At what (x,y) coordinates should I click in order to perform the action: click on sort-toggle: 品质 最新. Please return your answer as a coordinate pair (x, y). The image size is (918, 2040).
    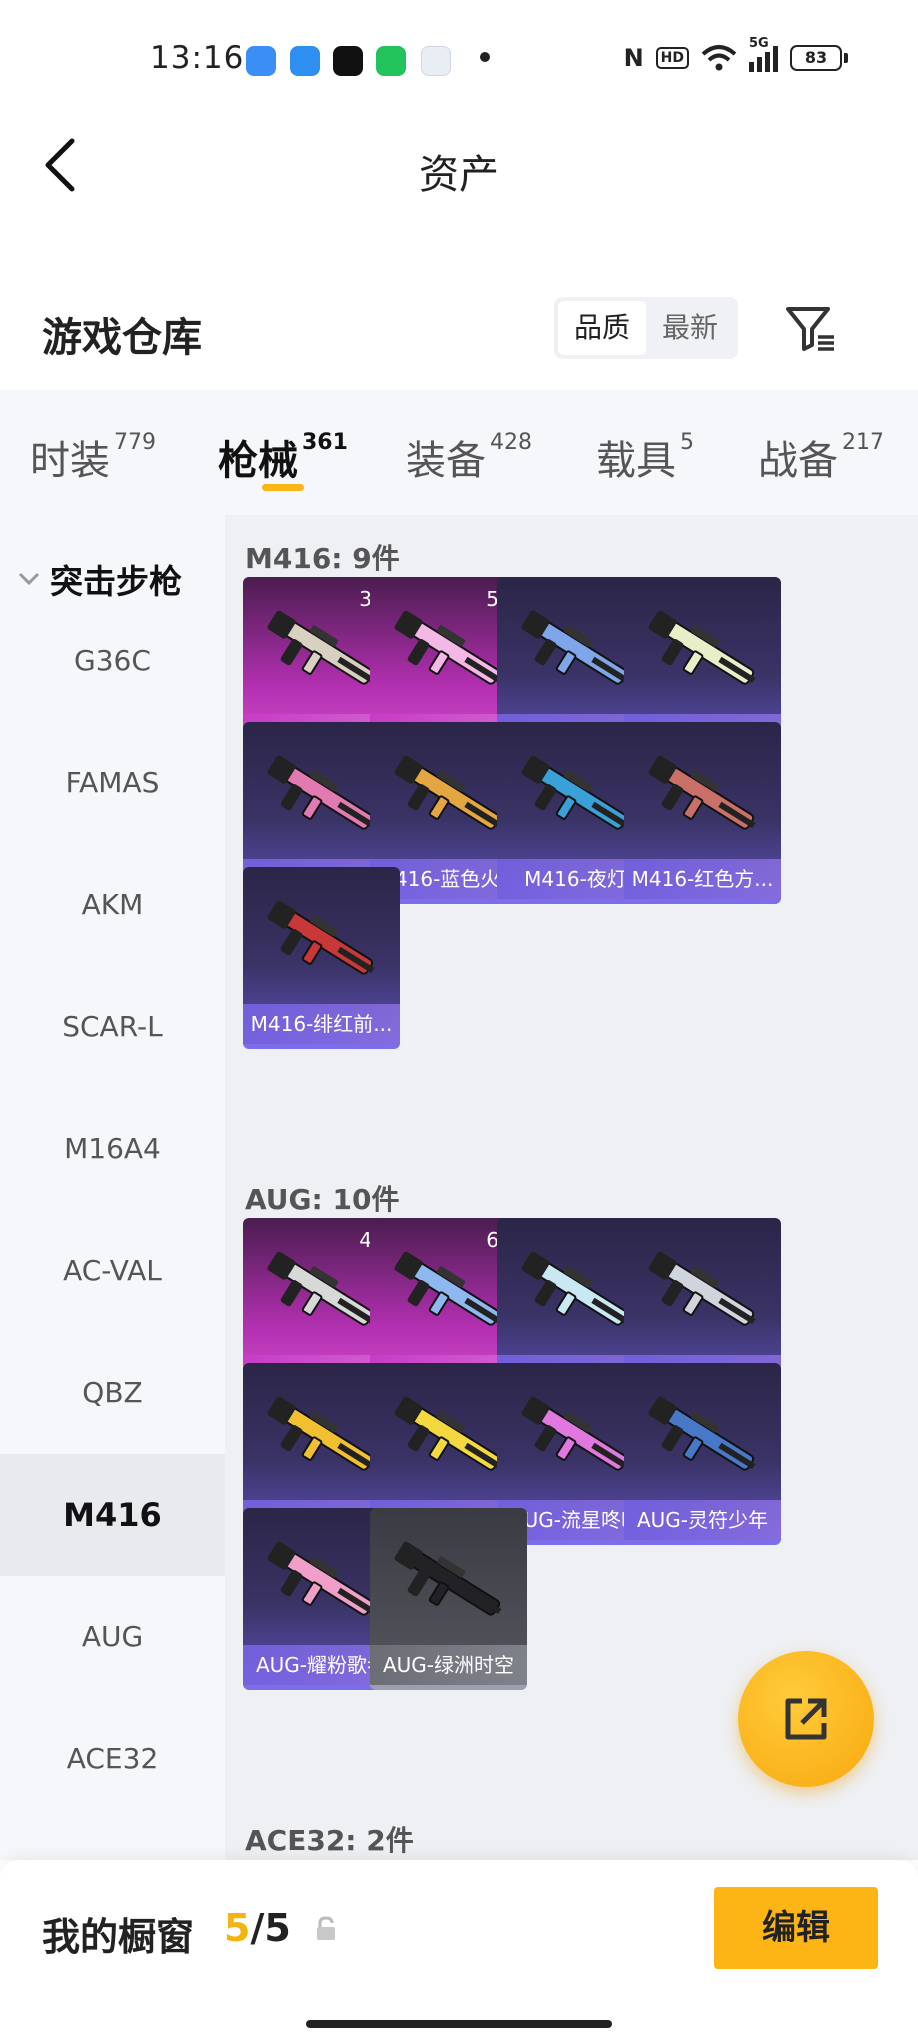
    Looking at the image, I should click on (646, 328).